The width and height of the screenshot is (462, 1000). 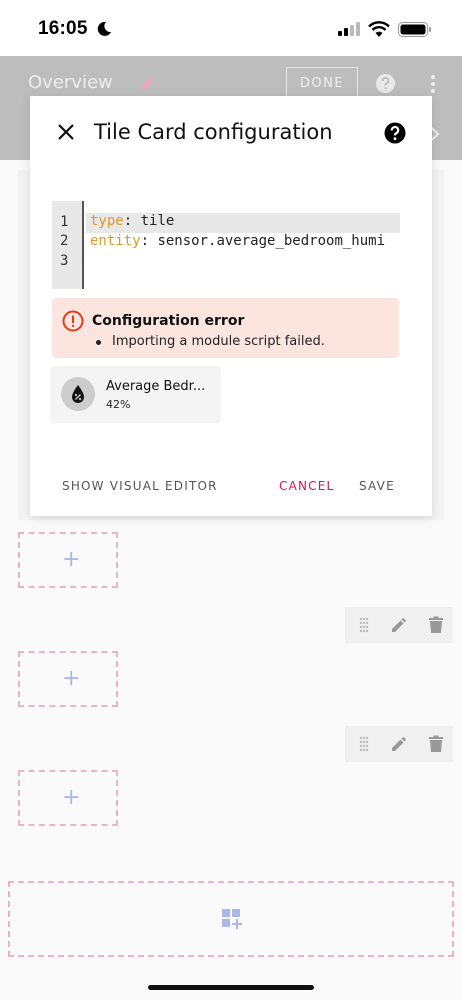 What do you see at coordinates (322, 83) in the screenshot?
I see `done-button: DONE` at bounding box center [322, 83].